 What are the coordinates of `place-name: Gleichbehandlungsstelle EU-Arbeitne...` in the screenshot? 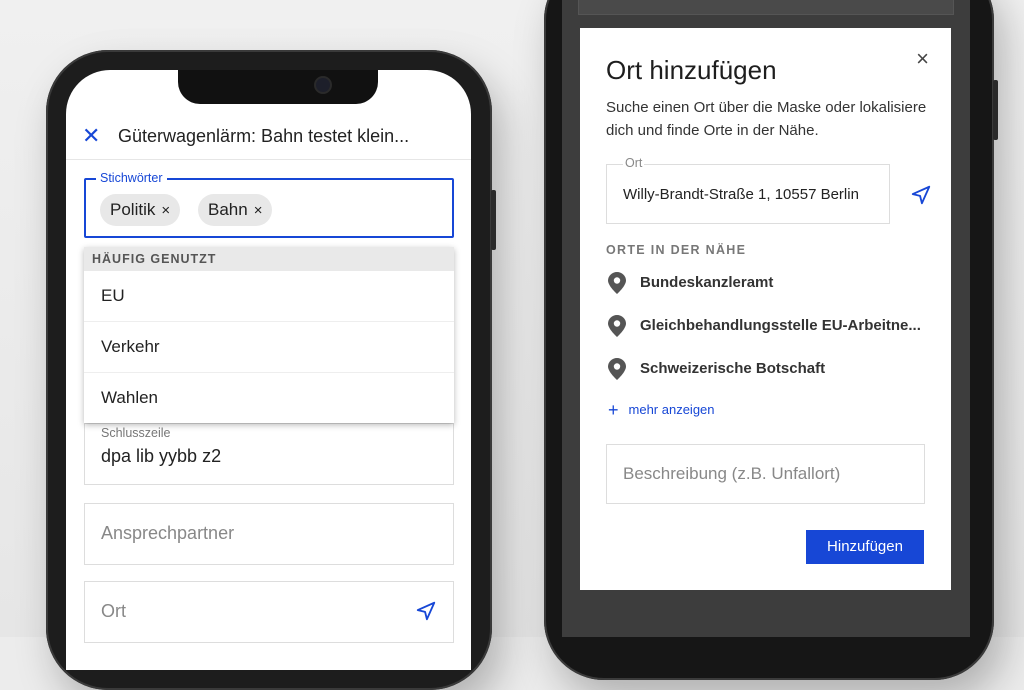 It's located at (780, 325).